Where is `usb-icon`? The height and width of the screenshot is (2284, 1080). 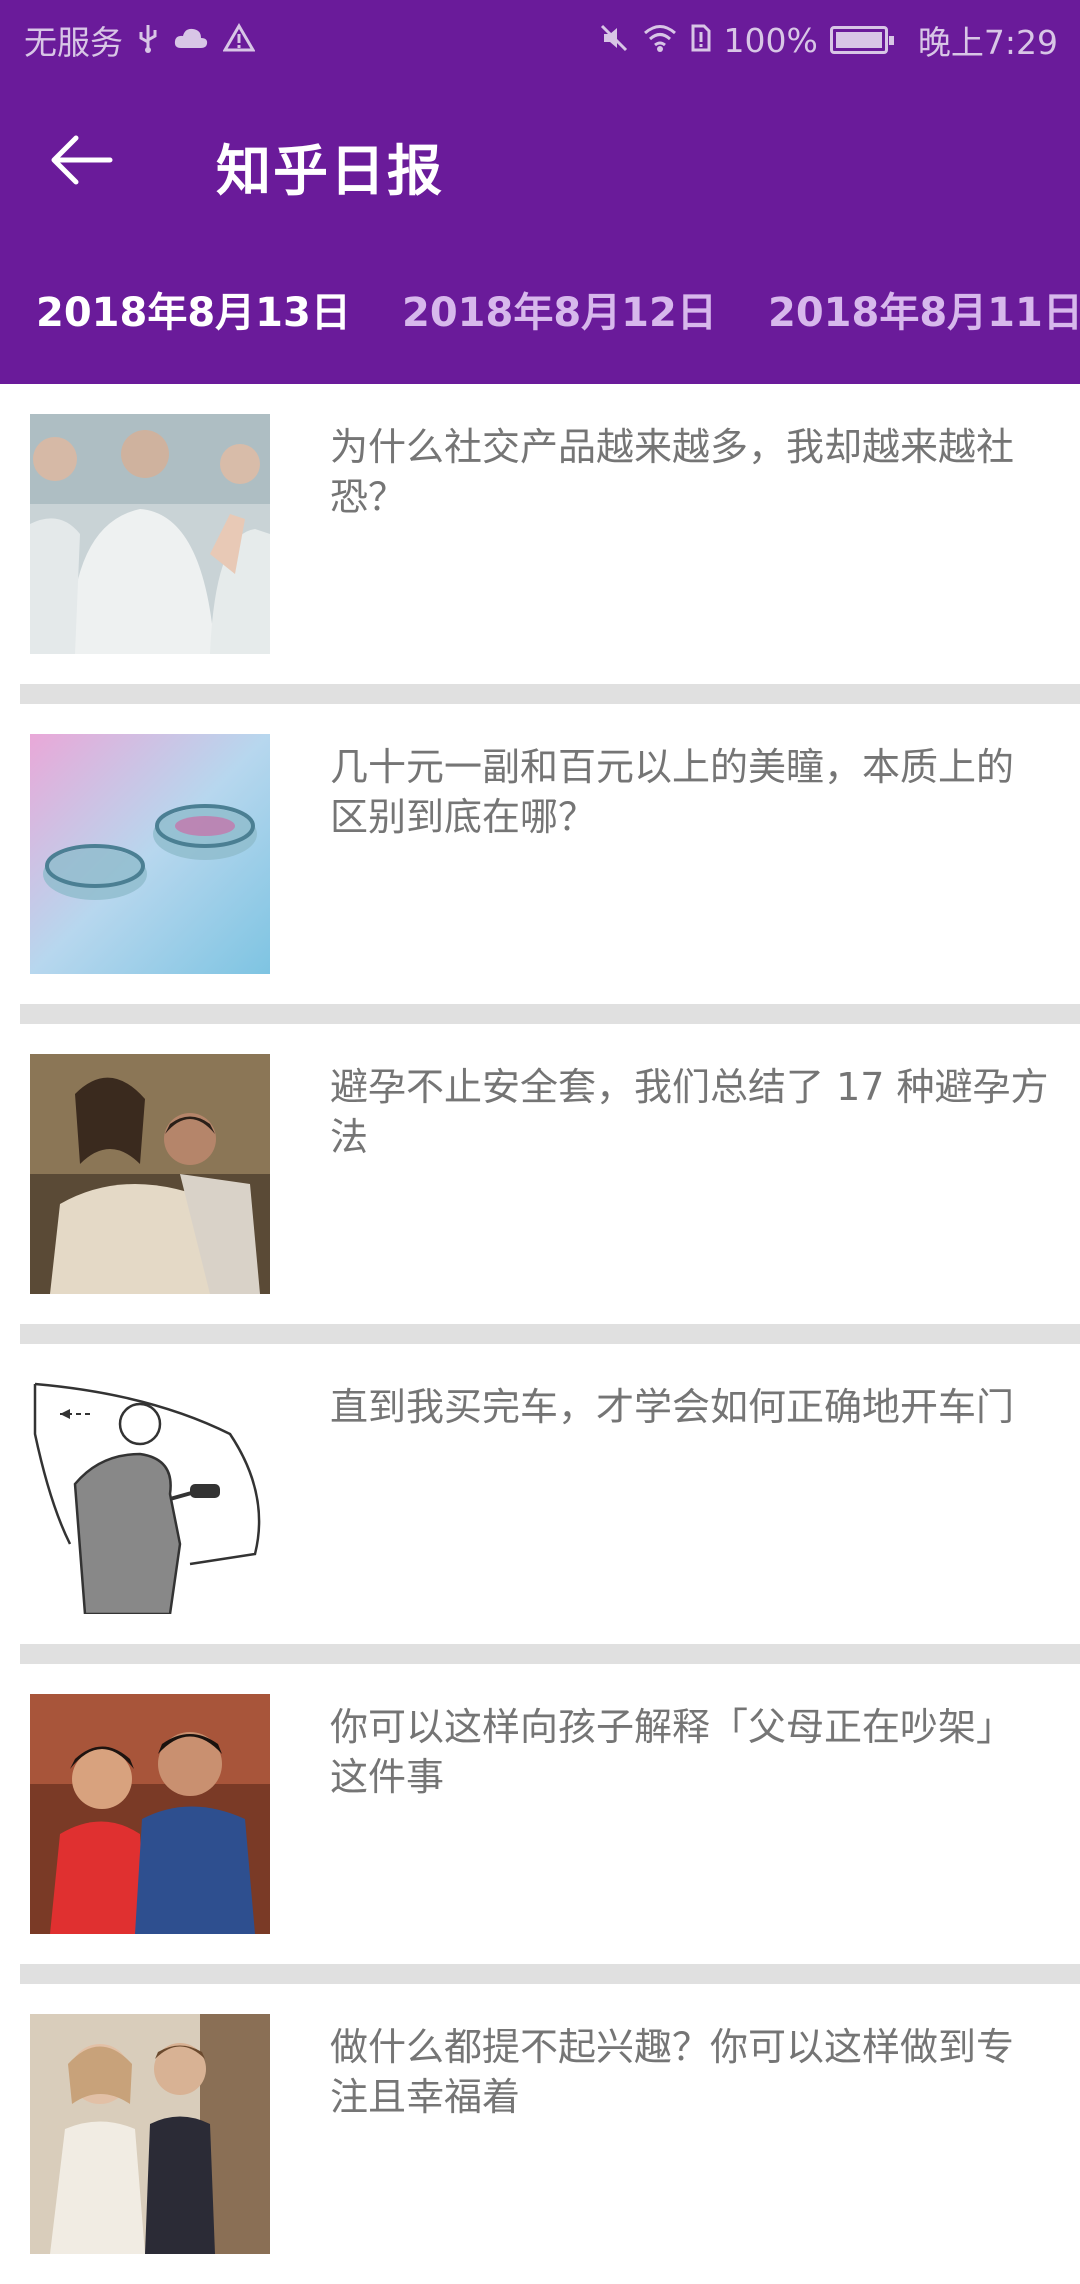
usb-icon is located at coordinates (148, 40).